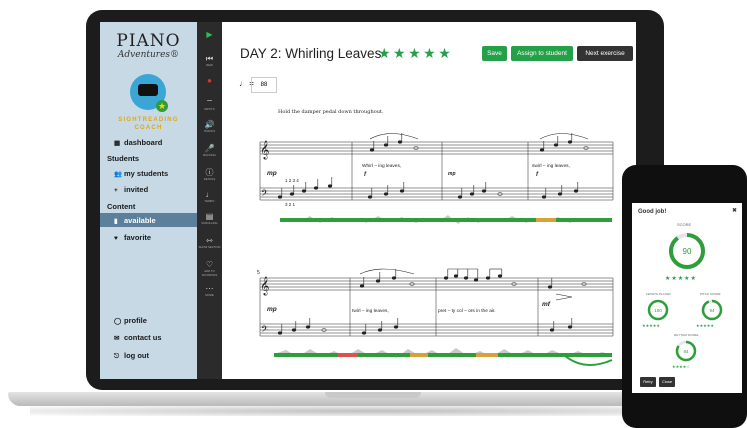 This screenshot has width=747, height=428. I want to click on sidebar-item-profile: ◯ profile, so click(130, 320).